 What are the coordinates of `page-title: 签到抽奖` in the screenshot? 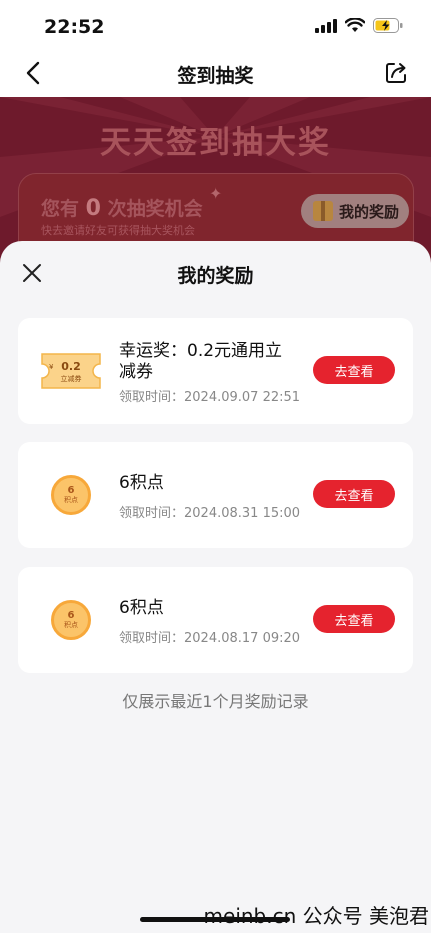 It's located at (215, 76).